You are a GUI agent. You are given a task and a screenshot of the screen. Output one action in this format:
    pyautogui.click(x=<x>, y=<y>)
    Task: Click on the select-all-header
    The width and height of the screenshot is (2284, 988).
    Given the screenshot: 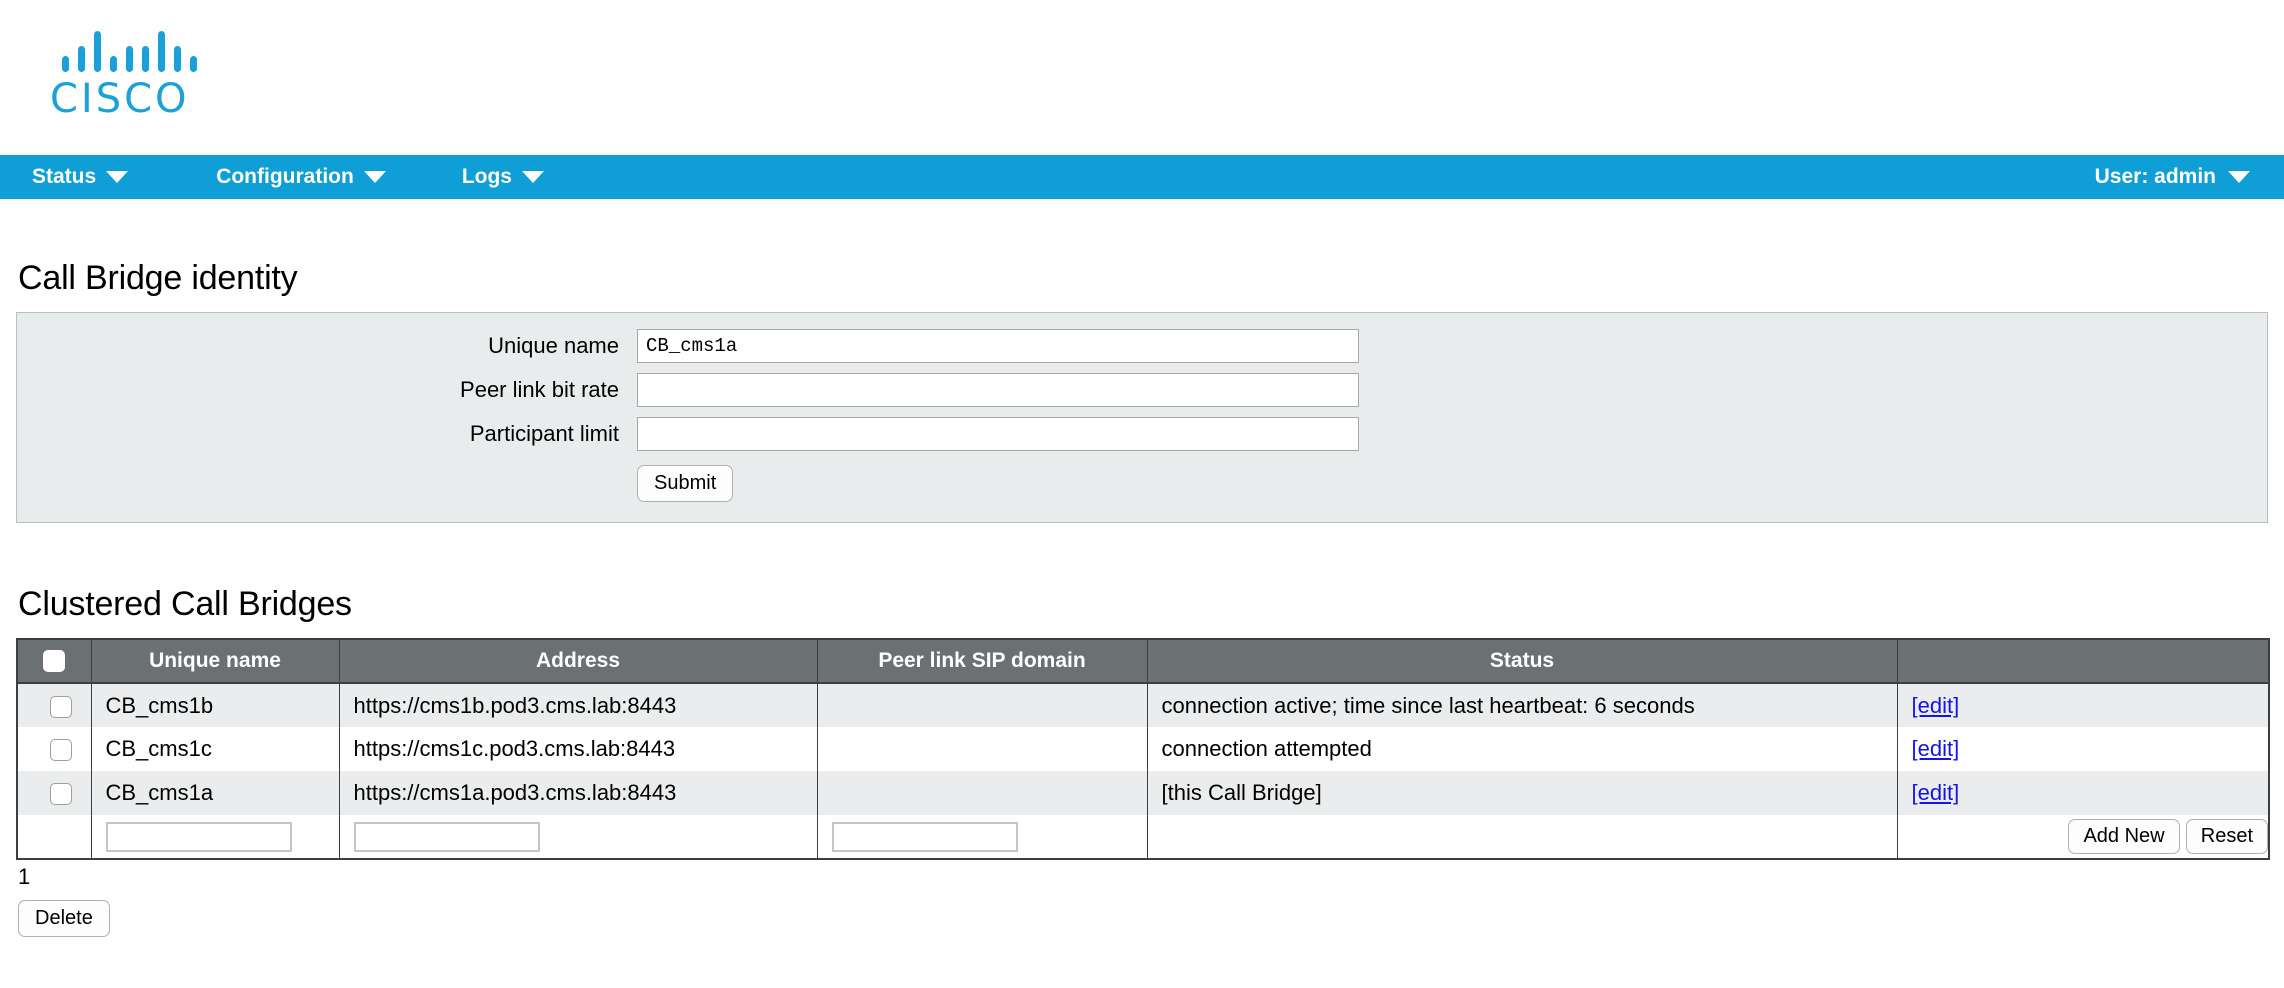 What is the action you would take?
    pyautogui.click(x=54, y=661)
    